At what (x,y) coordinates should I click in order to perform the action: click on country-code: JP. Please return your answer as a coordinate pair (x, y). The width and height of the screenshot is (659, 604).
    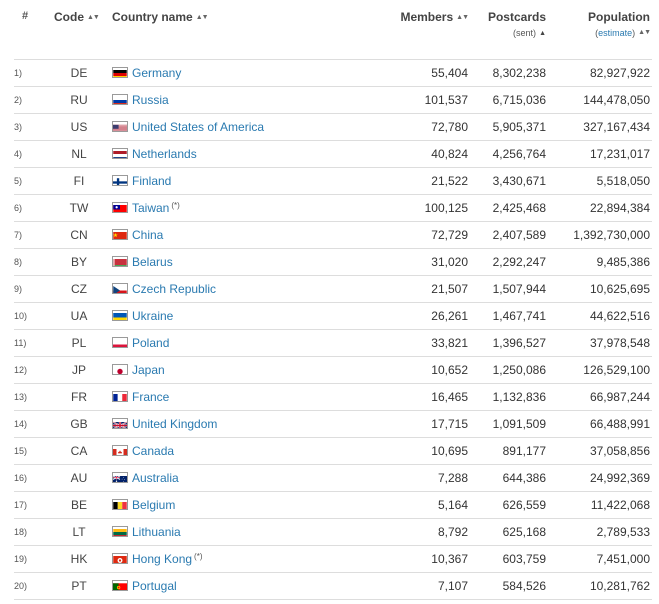
    Looking at the image, I should click on (79, 370).